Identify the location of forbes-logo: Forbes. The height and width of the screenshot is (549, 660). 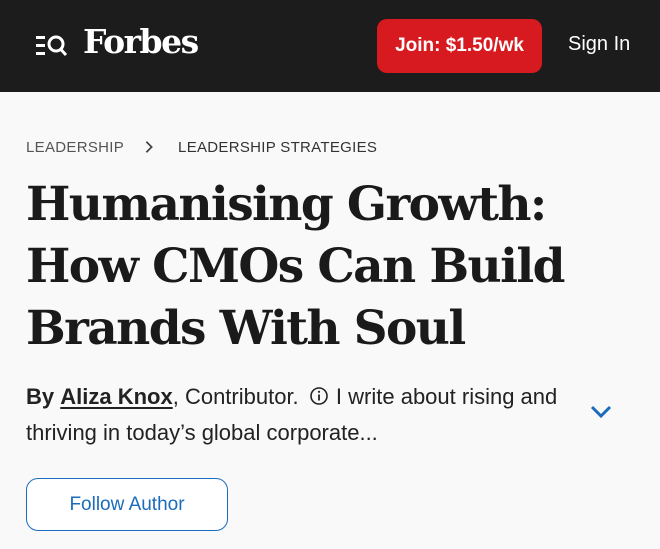
(141, 41).